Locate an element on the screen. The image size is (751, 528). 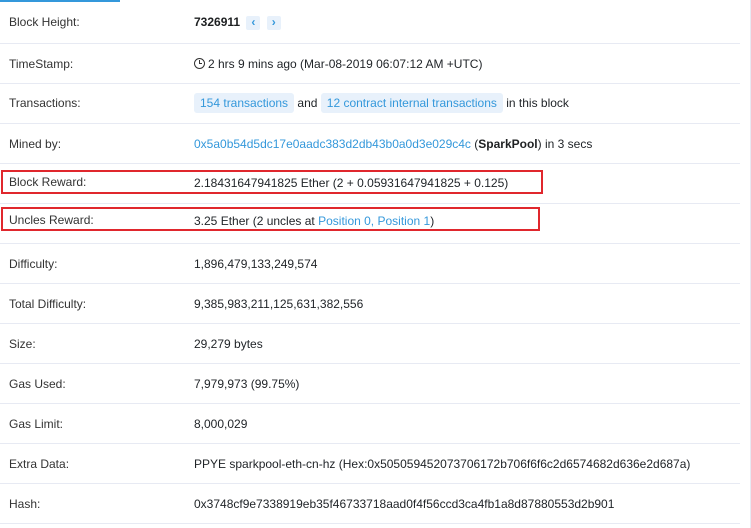
gas-used-label: Gas Used: is located at coordinates (37, 384).